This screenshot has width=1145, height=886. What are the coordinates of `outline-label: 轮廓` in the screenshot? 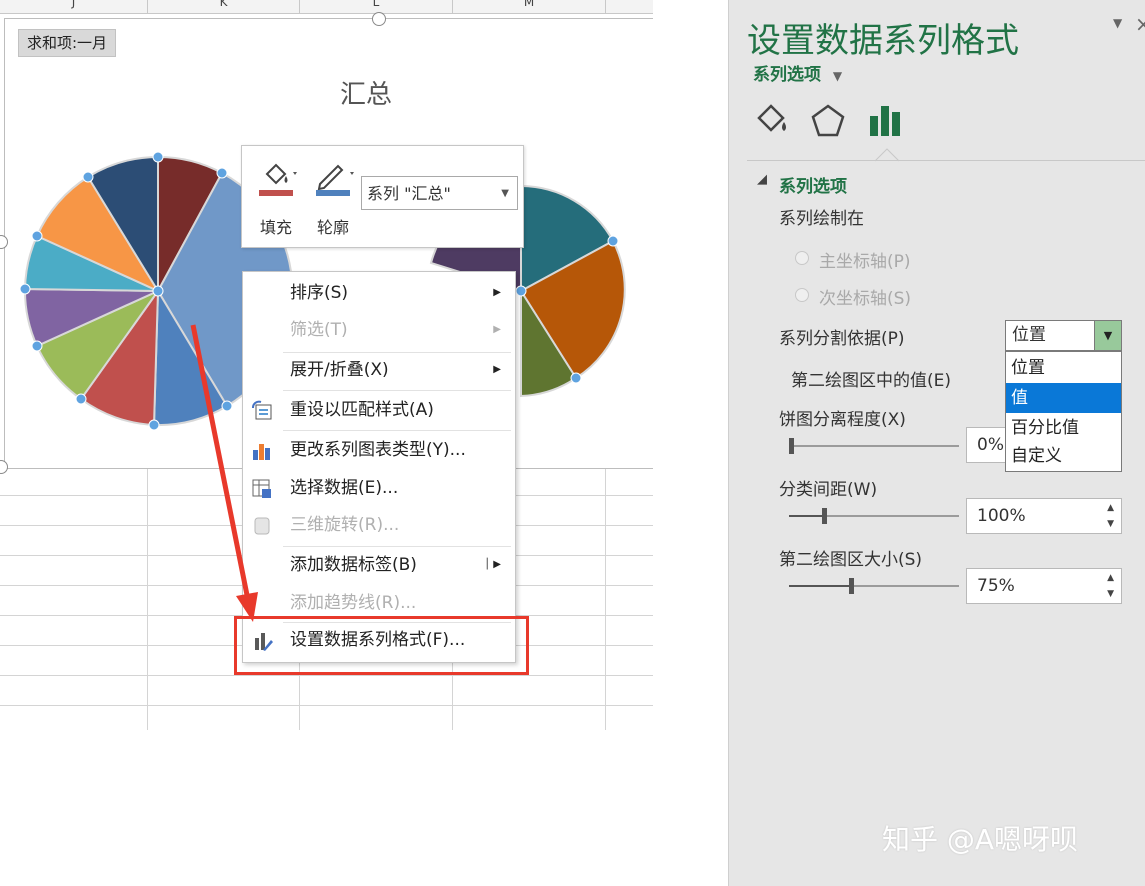 It's located at (332, 227).